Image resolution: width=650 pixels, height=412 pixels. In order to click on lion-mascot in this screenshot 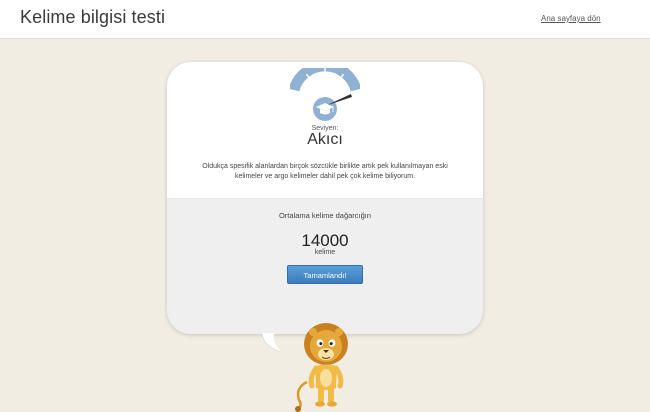, I will do `click(321, 367)`.